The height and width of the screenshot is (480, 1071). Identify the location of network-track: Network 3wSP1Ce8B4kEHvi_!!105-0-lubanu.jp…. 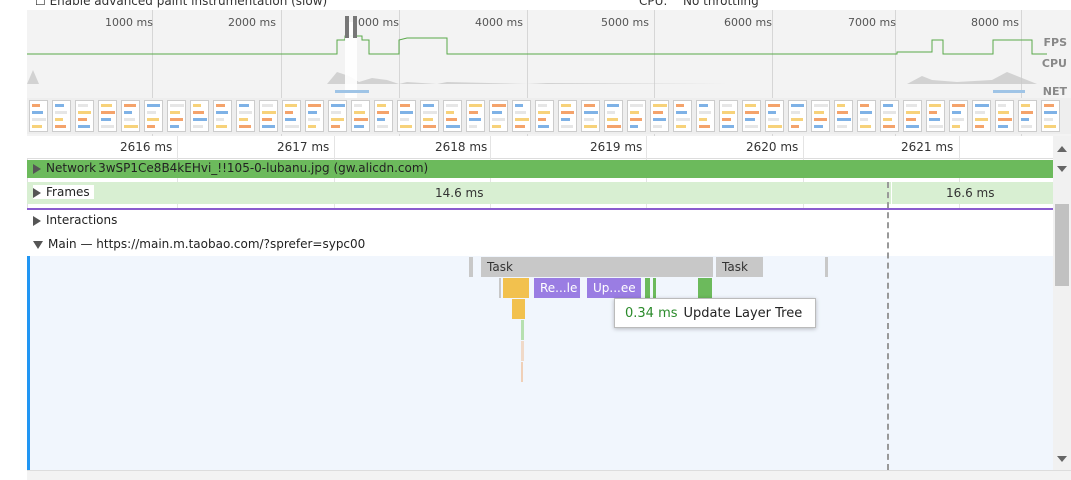
(540, 169).